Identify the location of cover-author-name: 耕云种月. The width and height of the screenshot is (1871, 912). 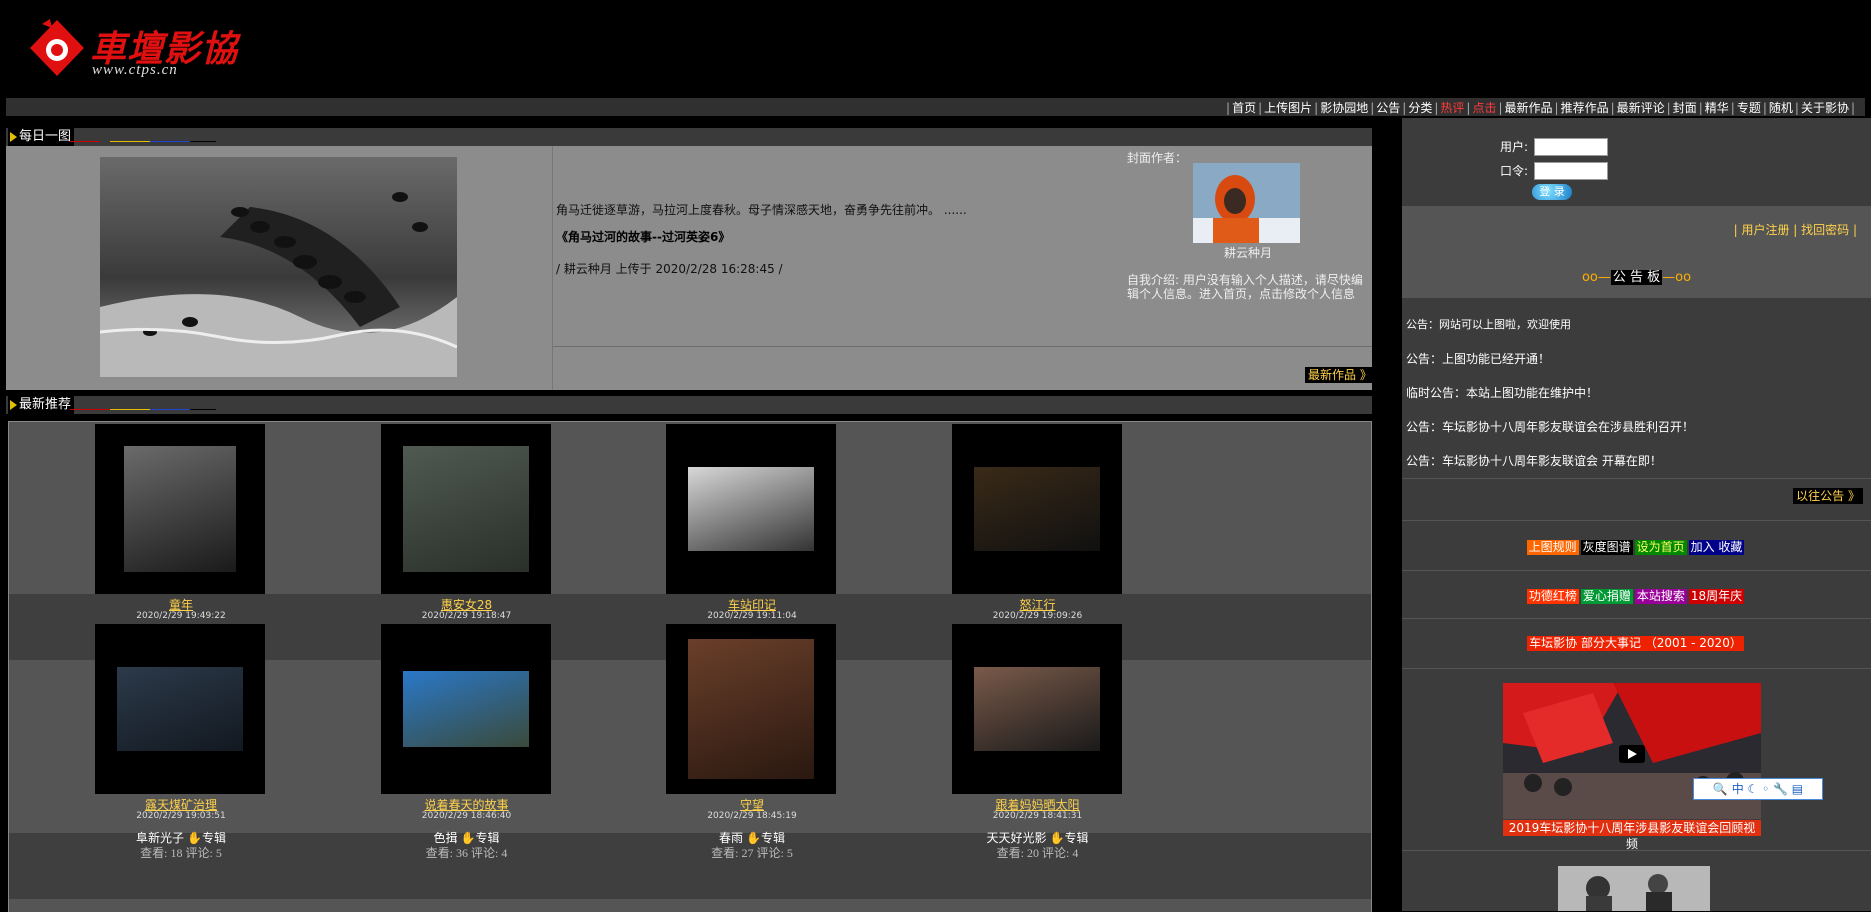
(1248, 252).